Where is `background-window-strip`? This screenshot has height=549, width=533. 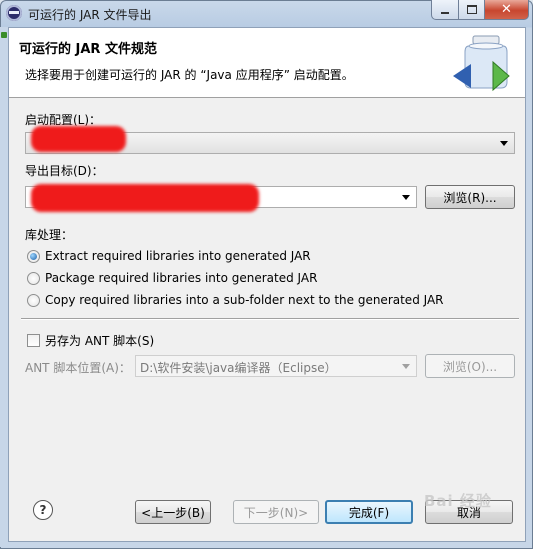 background-window-strip is located at coordinates (4, 287).